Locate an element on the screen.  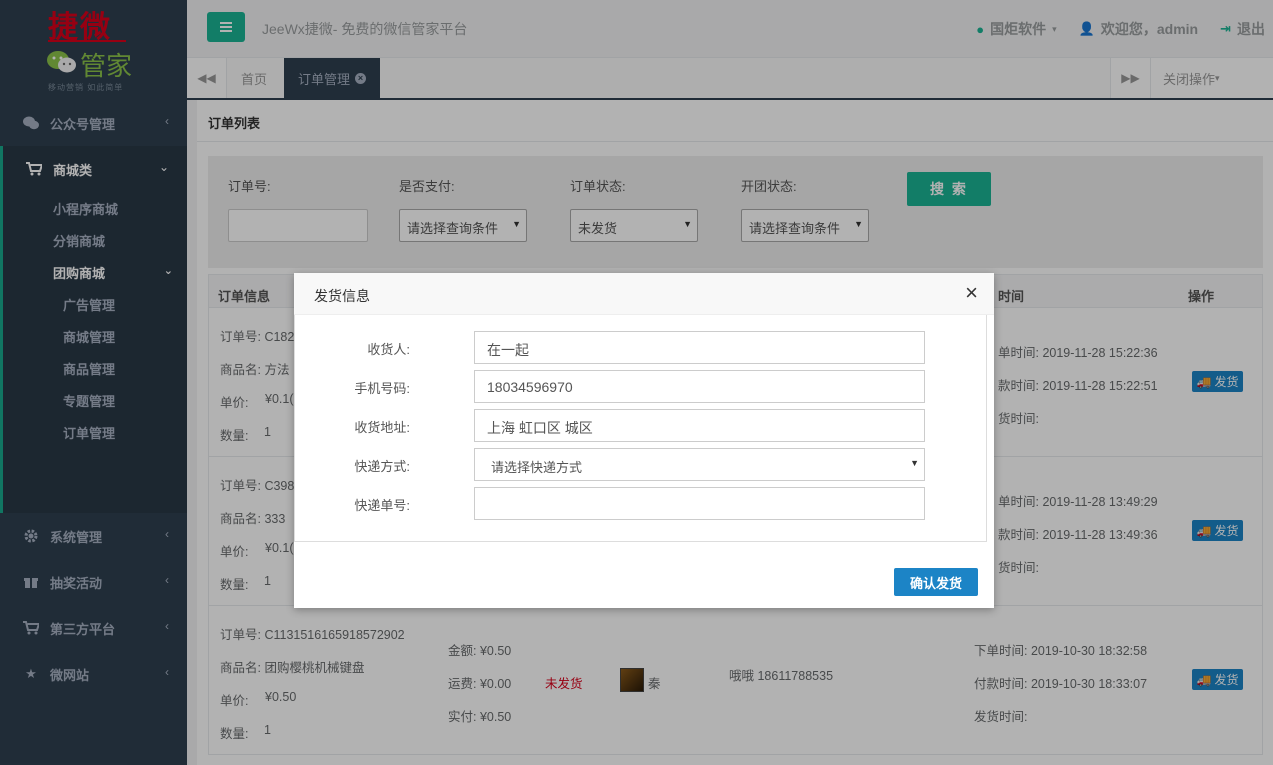
tracking-label: 快递单号: is located at coordinates (382, 505).